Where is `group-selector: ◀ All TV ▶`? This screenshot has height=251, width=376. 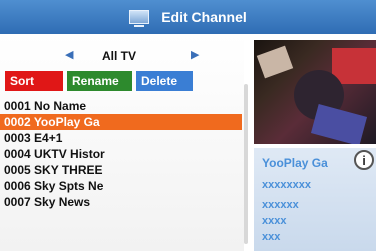
group-selector: ◀ All TV ▶ is located at coordinates (122, 57).